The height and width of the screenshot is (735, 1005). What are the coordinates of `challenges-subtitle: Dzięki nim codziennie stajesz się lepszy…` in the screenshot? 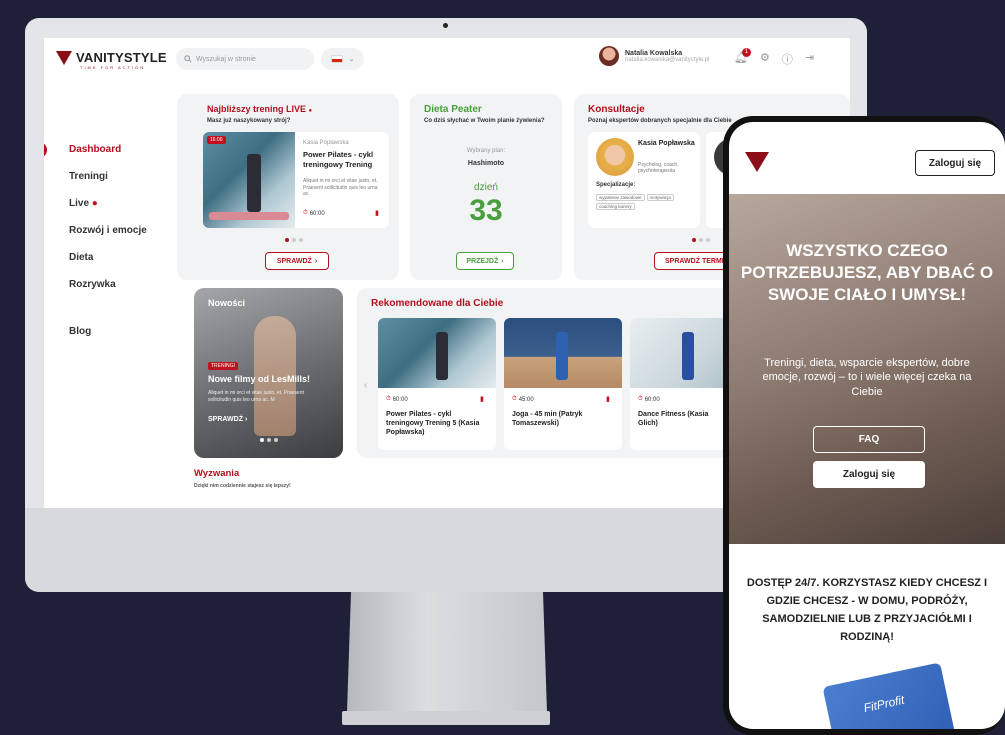 It's located at (242, 486).